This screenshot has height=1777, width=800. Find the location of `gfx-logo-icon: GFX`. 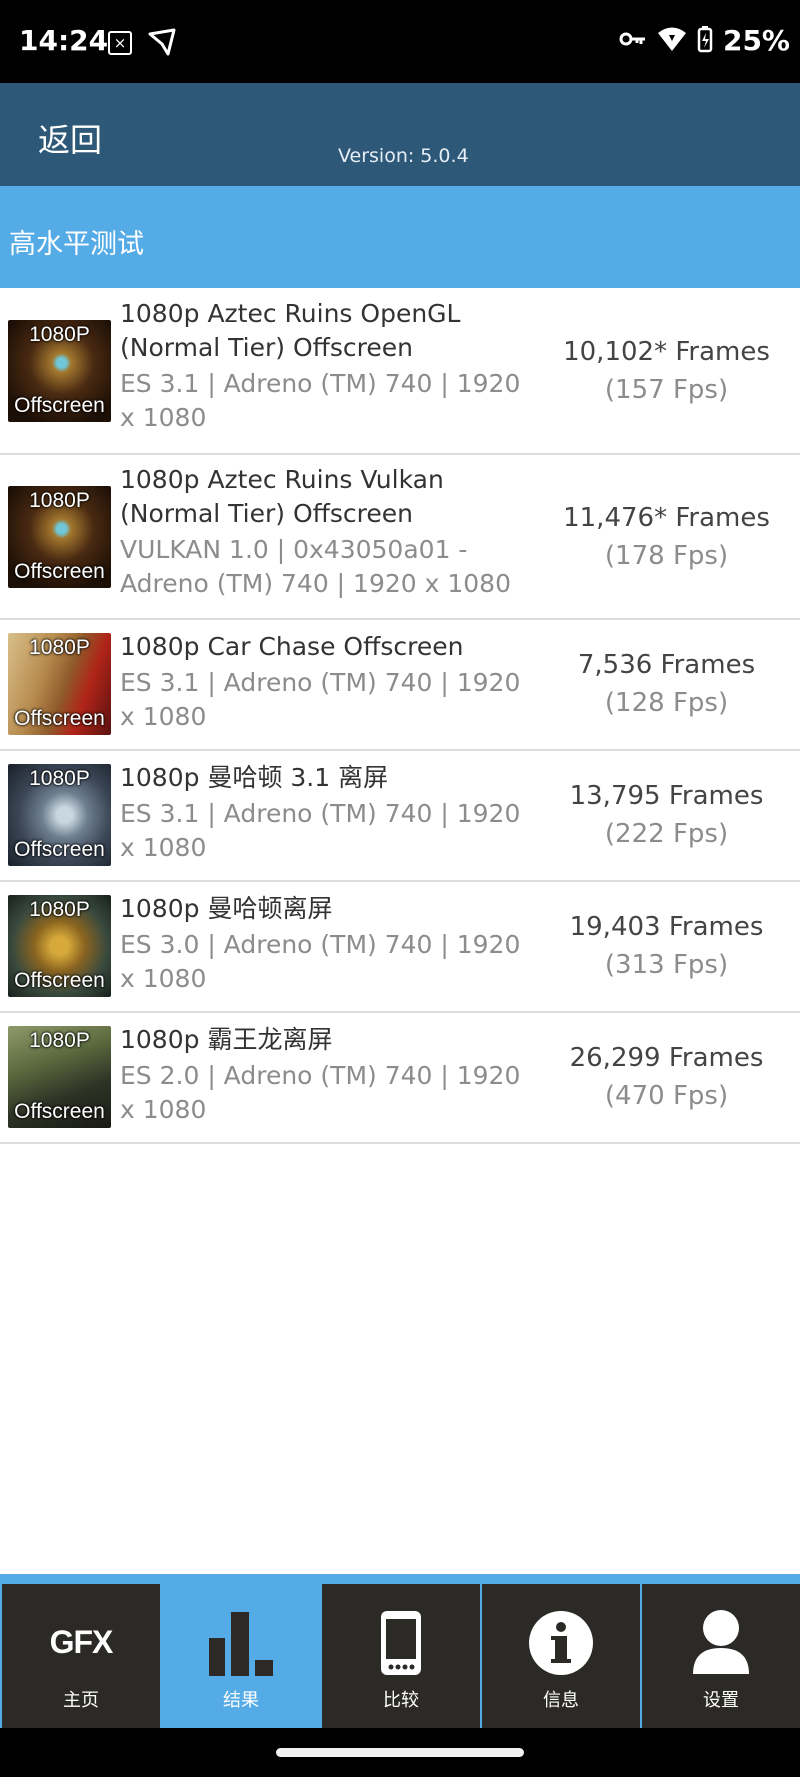

gfx-logo-icon: GFX is located at coordinates (81, 1642).